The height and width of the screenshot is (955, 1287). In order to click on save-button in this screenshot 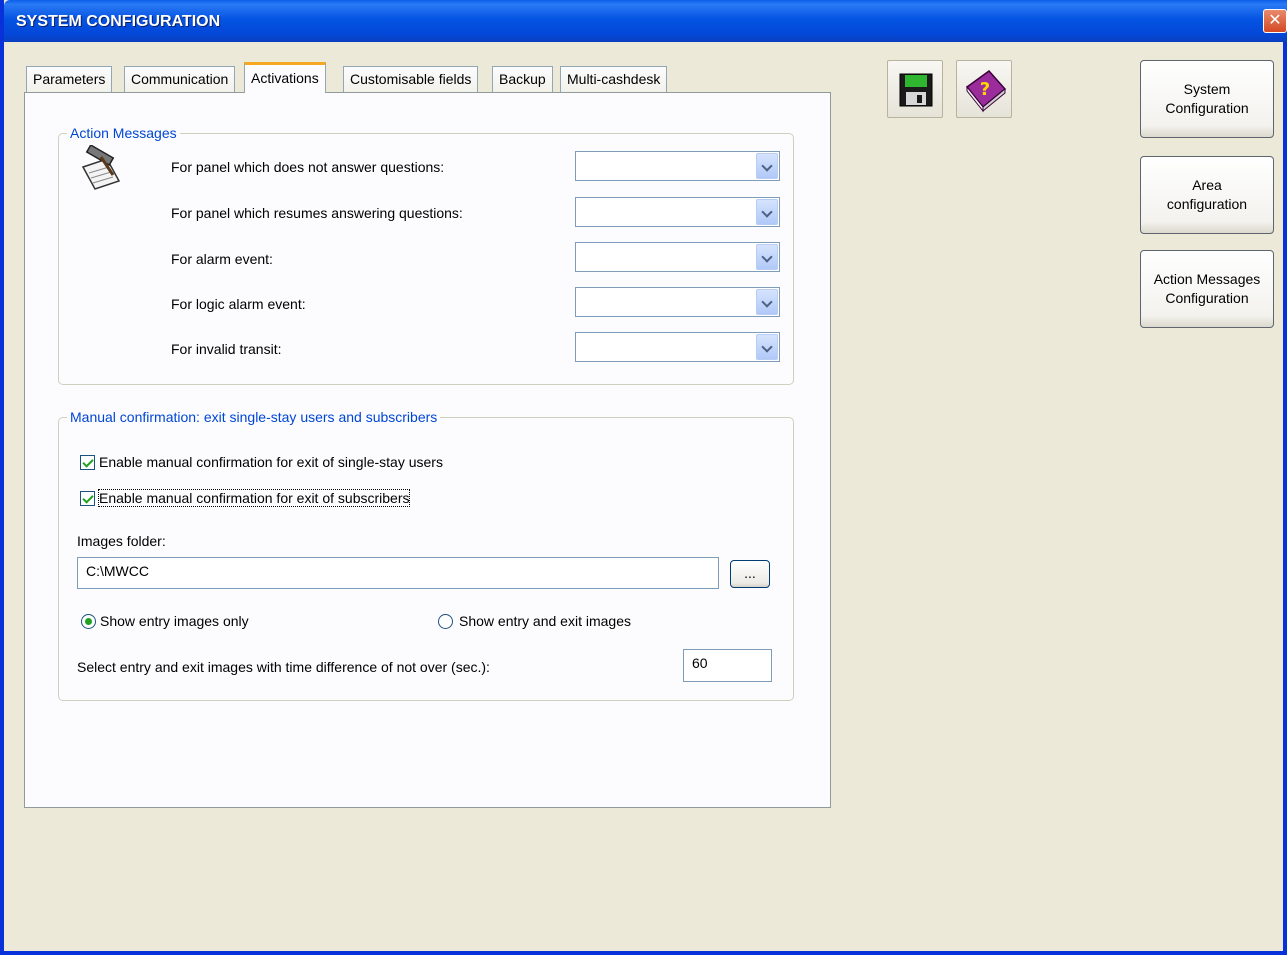, I will do `click(915, 89)`.